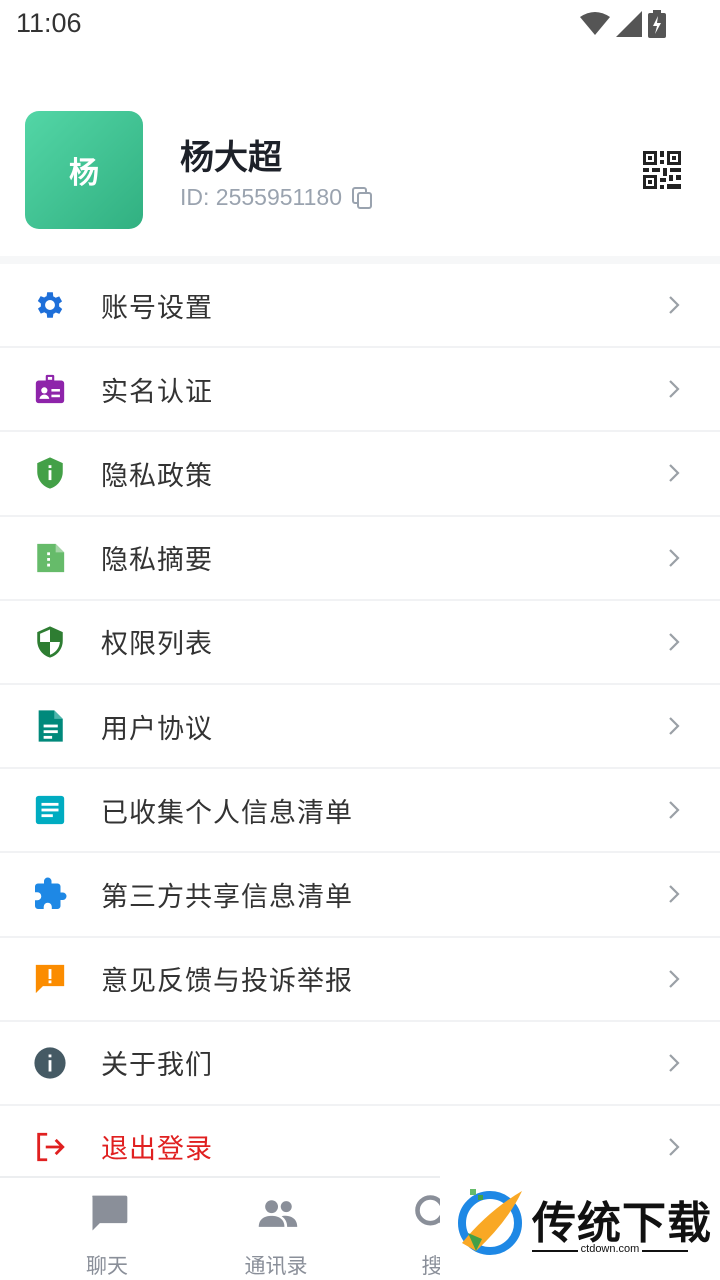  I want to click on menu-item-real-name-verification: 实名认证, so click(360, 390).